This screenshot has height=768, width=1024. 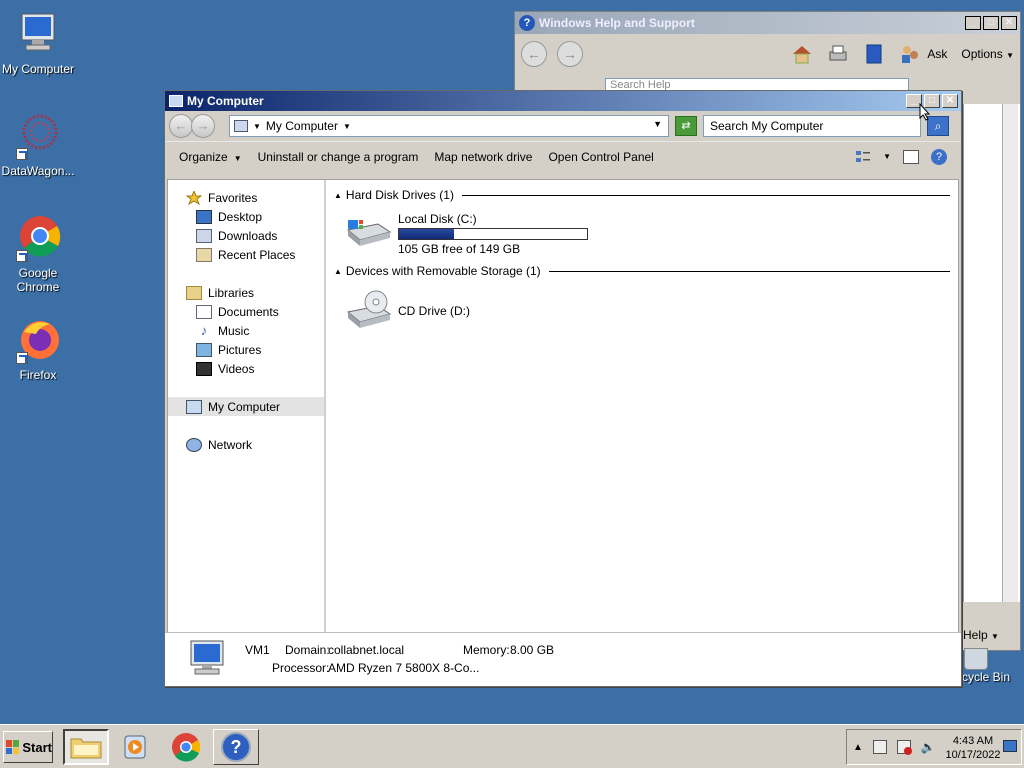 I want to click on system-tray: ▲ 🔈 4:43 AM 10/17/2022, so click(x=934, y=747).